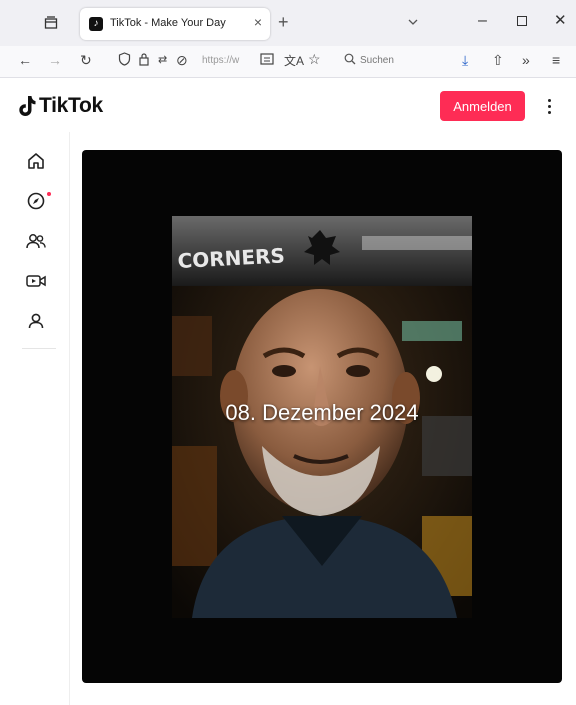 The height and width of the screenshot is (705, 576). I want to click on bookmark-star-icon: ☆, so click(314, 59).